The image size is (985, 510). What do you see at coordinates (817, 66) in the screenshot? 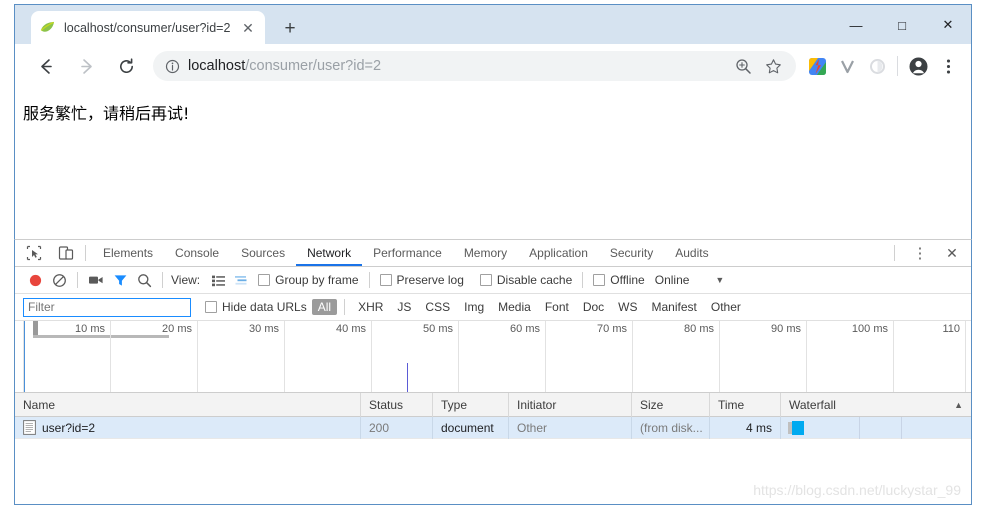
I see `extension-colored-icon` at bounding box center [817, 66].